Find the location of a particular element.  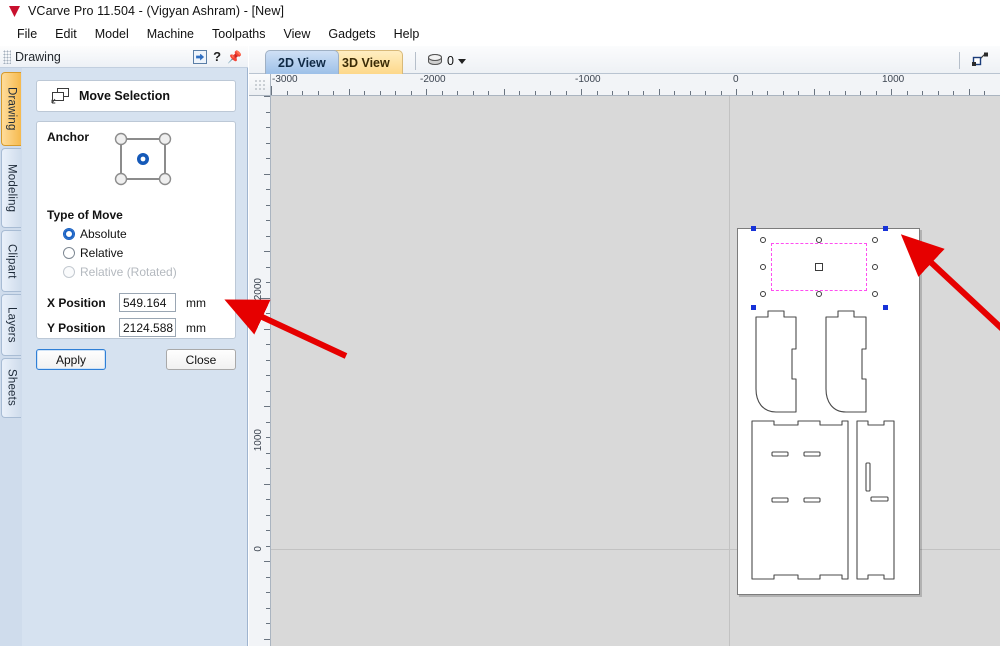

sidebar-tab-drawing: Drawing is located at coordinates (11, 109).